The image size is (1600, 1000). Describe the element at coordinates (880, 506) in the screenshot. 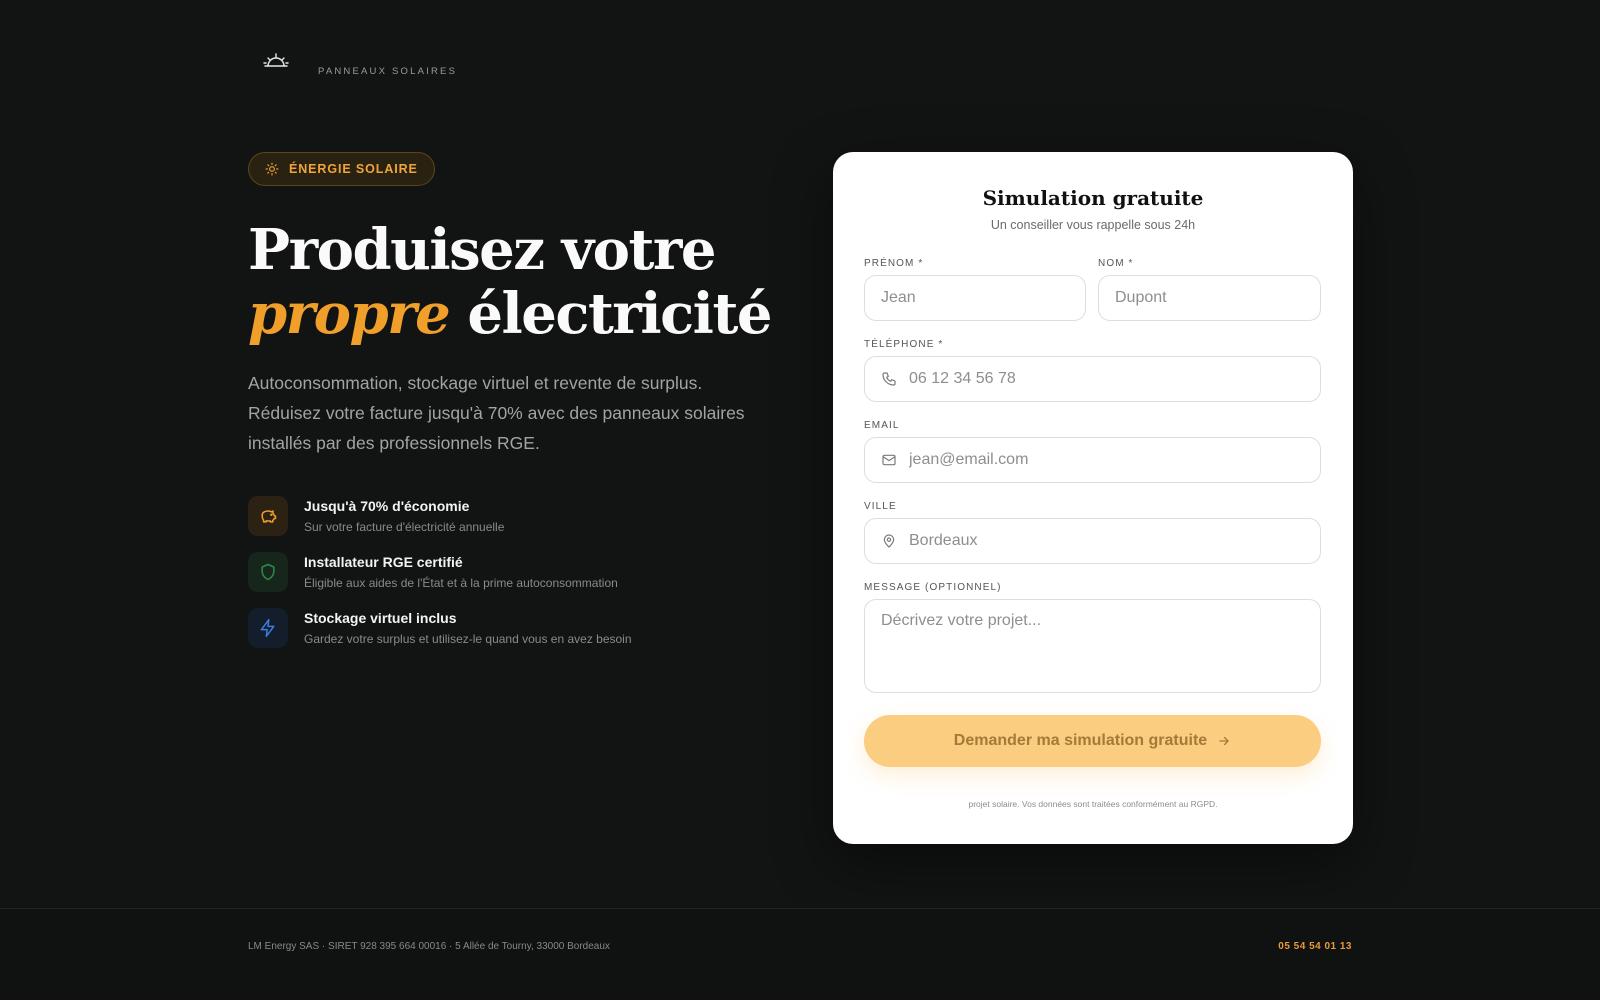

I see `city-label: VILLE` at that location.